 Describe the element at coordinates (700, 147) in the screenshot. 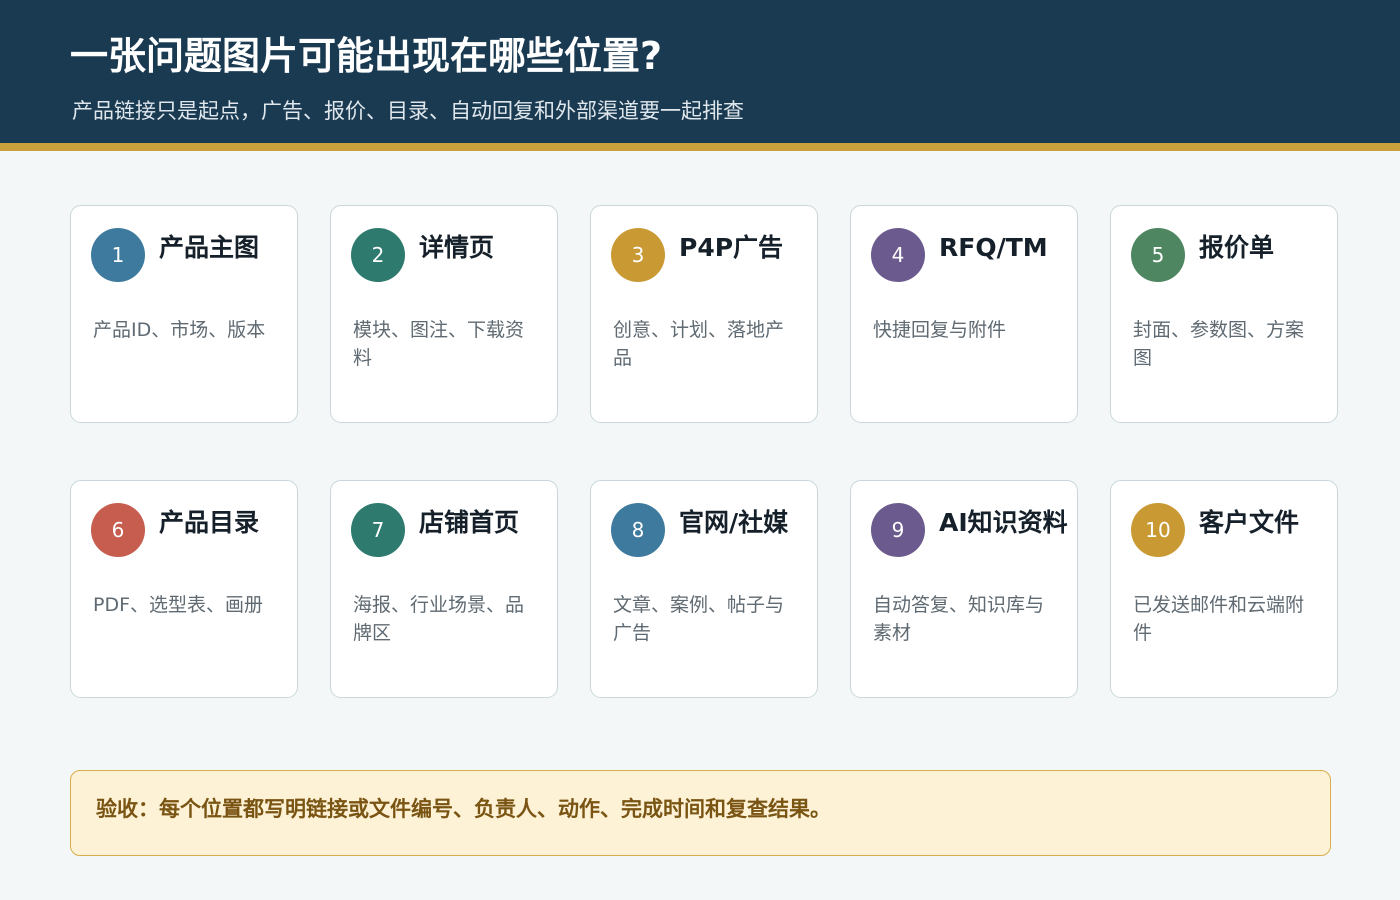

I see `header-divider` at that location.